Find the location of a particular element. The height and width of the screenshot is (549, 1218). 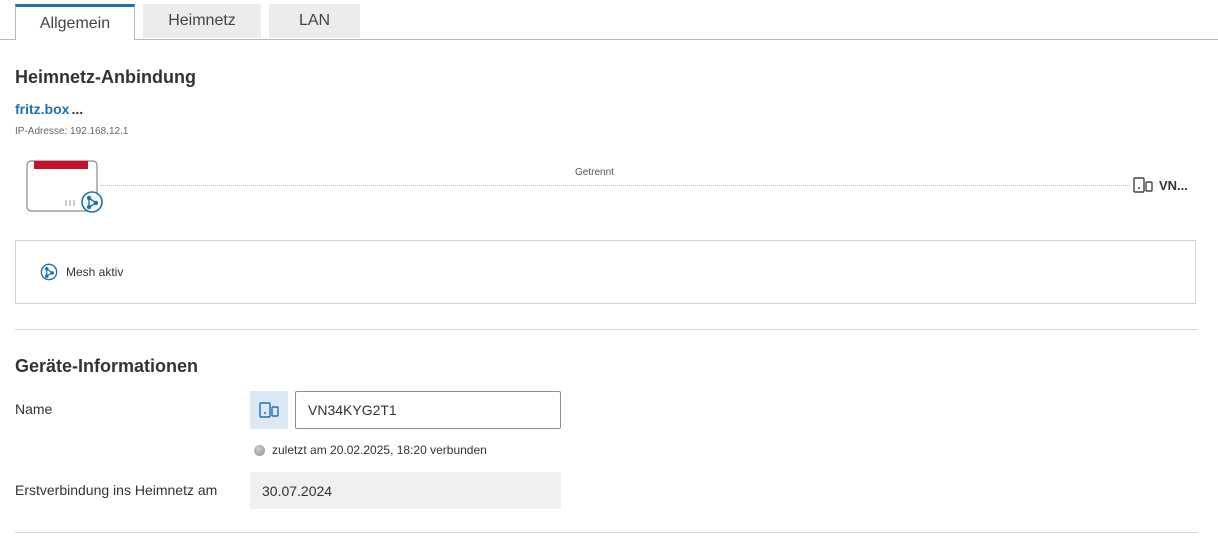

connection-line is located at coordinates (615, 185).